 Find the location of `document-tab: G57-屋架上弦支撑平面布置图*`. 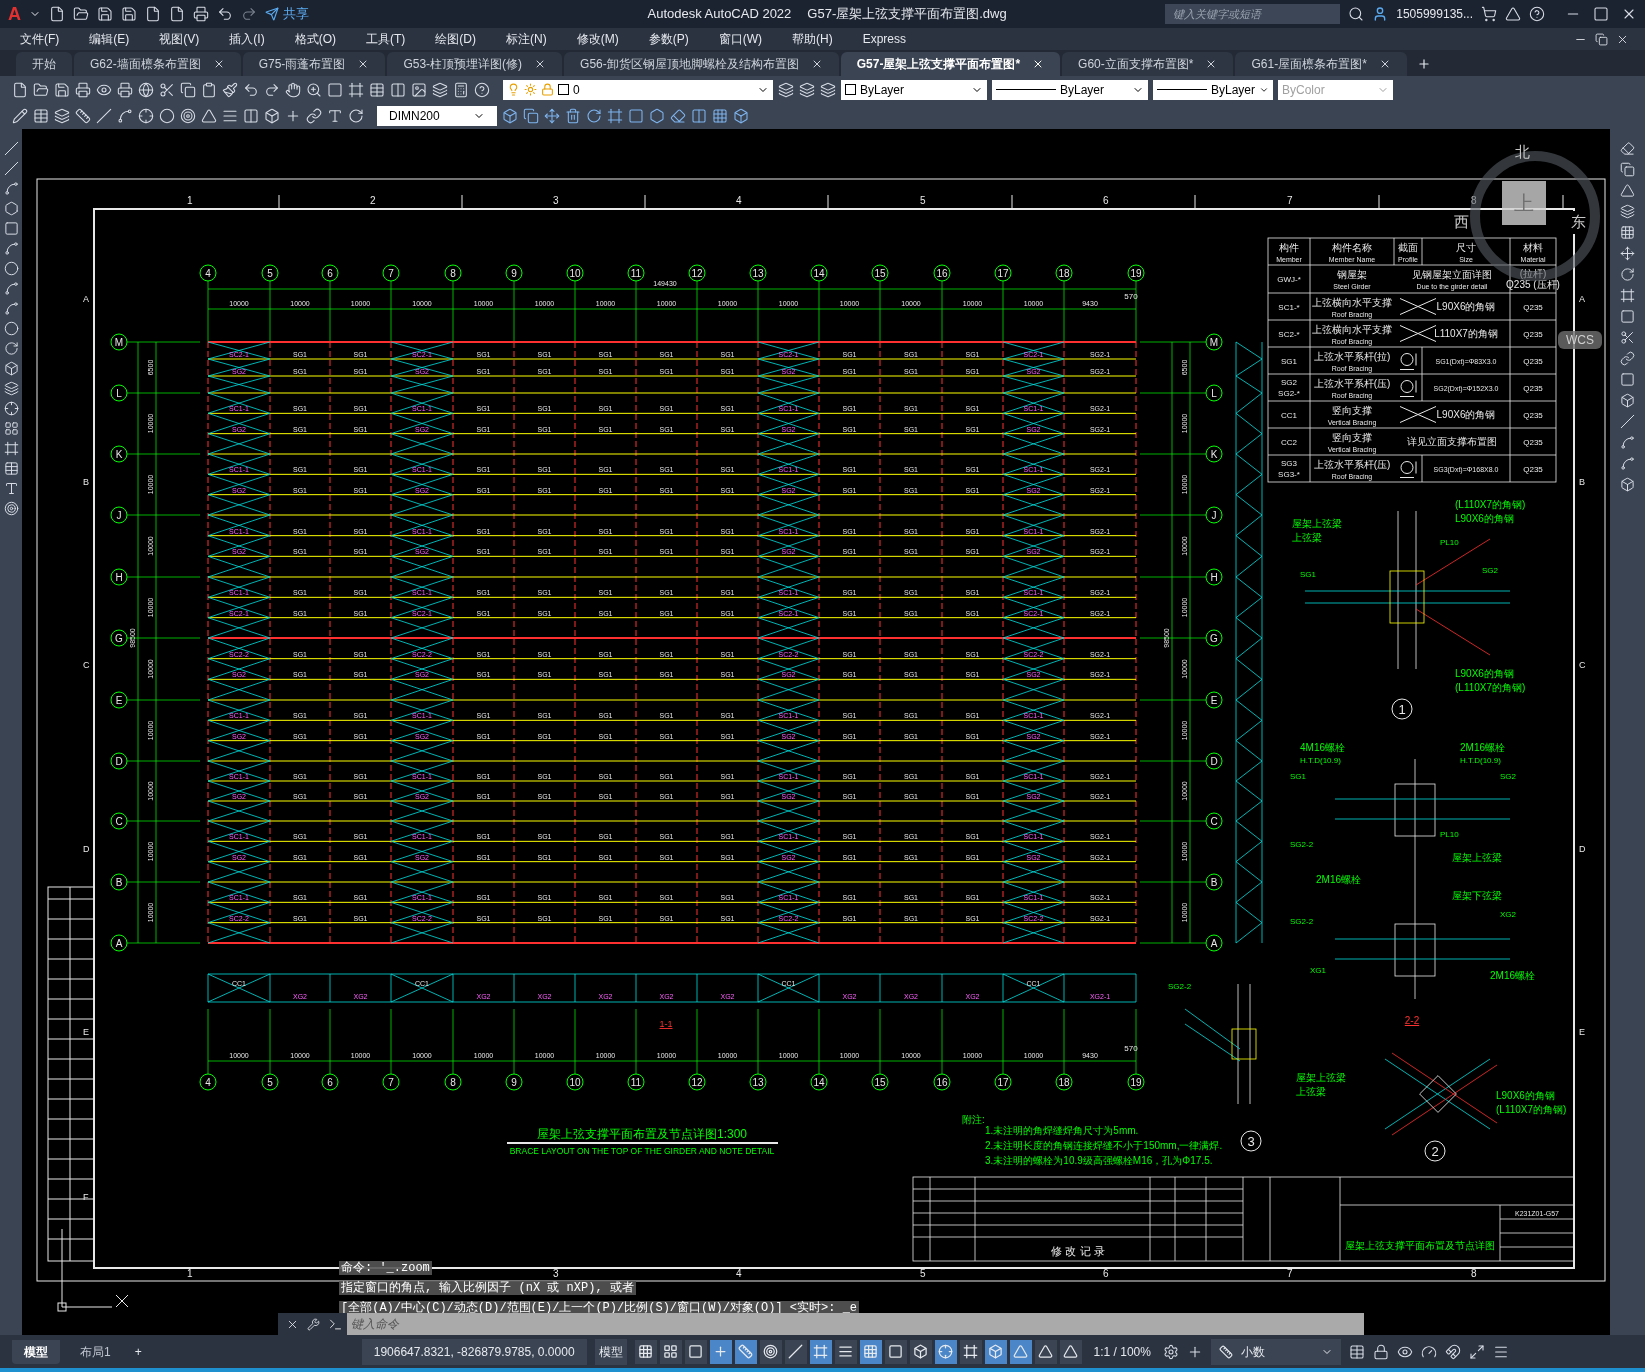

document-tab: G57-屋架上弦支撑平面布置图* is located at coordinates (950, 64).